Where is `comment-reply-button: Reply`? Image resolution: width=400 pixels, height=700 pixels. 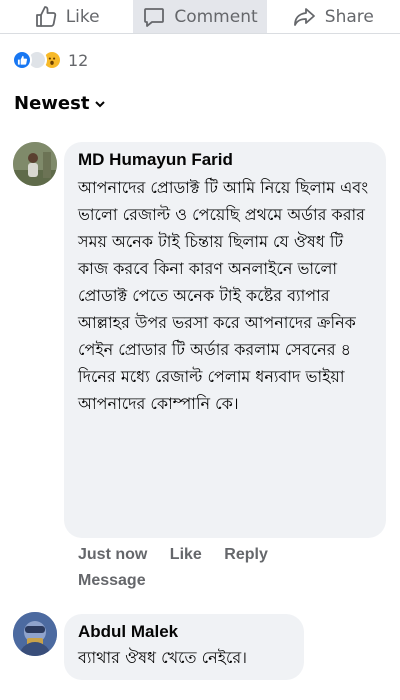
comment-reply-button: Reply is located at coordinates (246, 554).